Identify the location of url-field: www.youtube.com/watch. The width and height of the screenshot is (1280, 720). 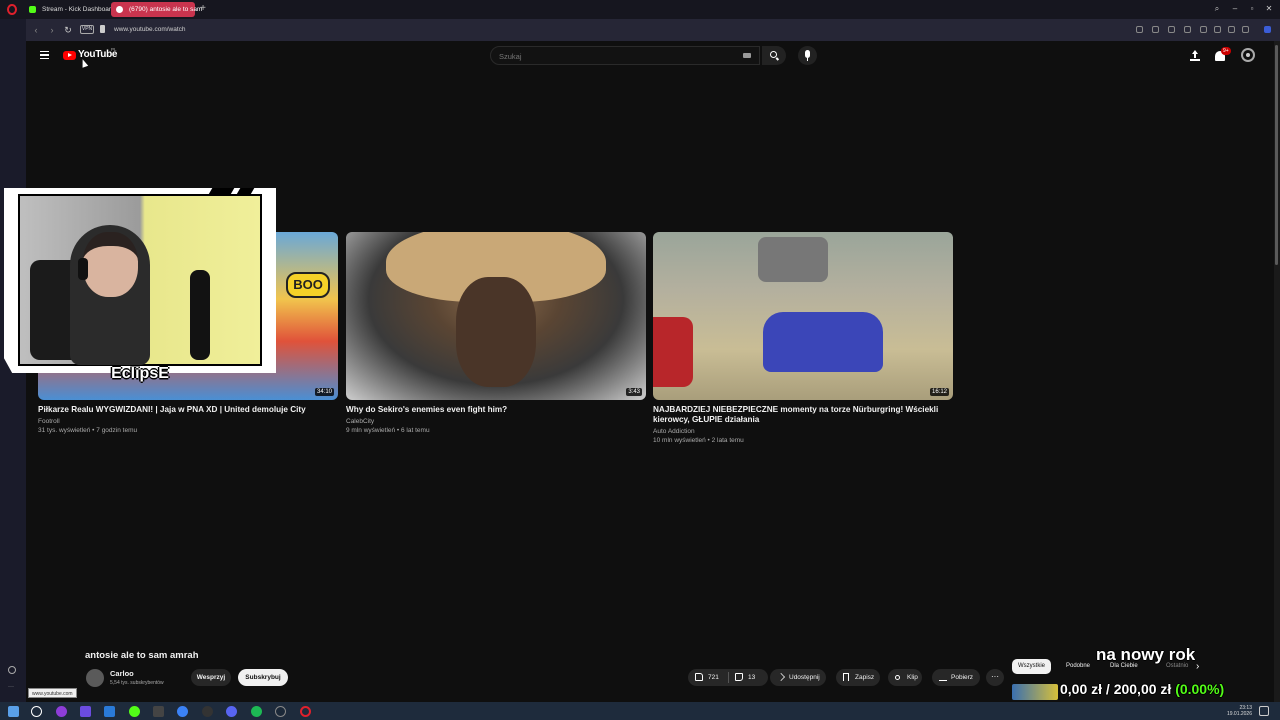
(150, 30).